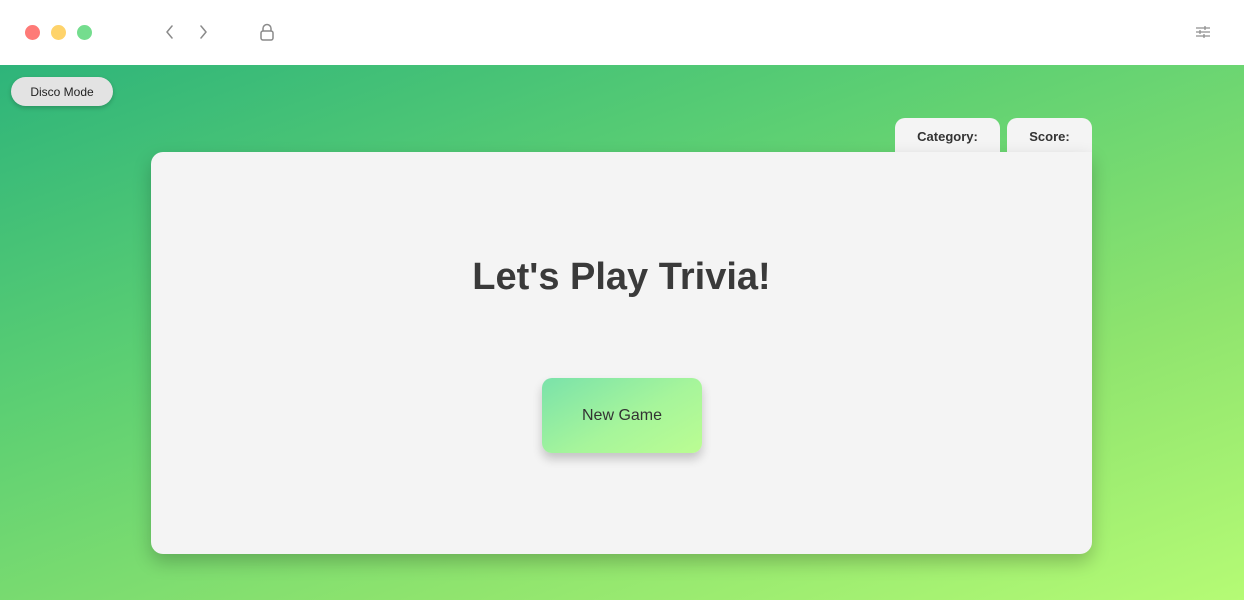  Describe the element at coordinates (621, 277) in the screenshot. I see `page-title: Let's Play Trivia!` at that location.